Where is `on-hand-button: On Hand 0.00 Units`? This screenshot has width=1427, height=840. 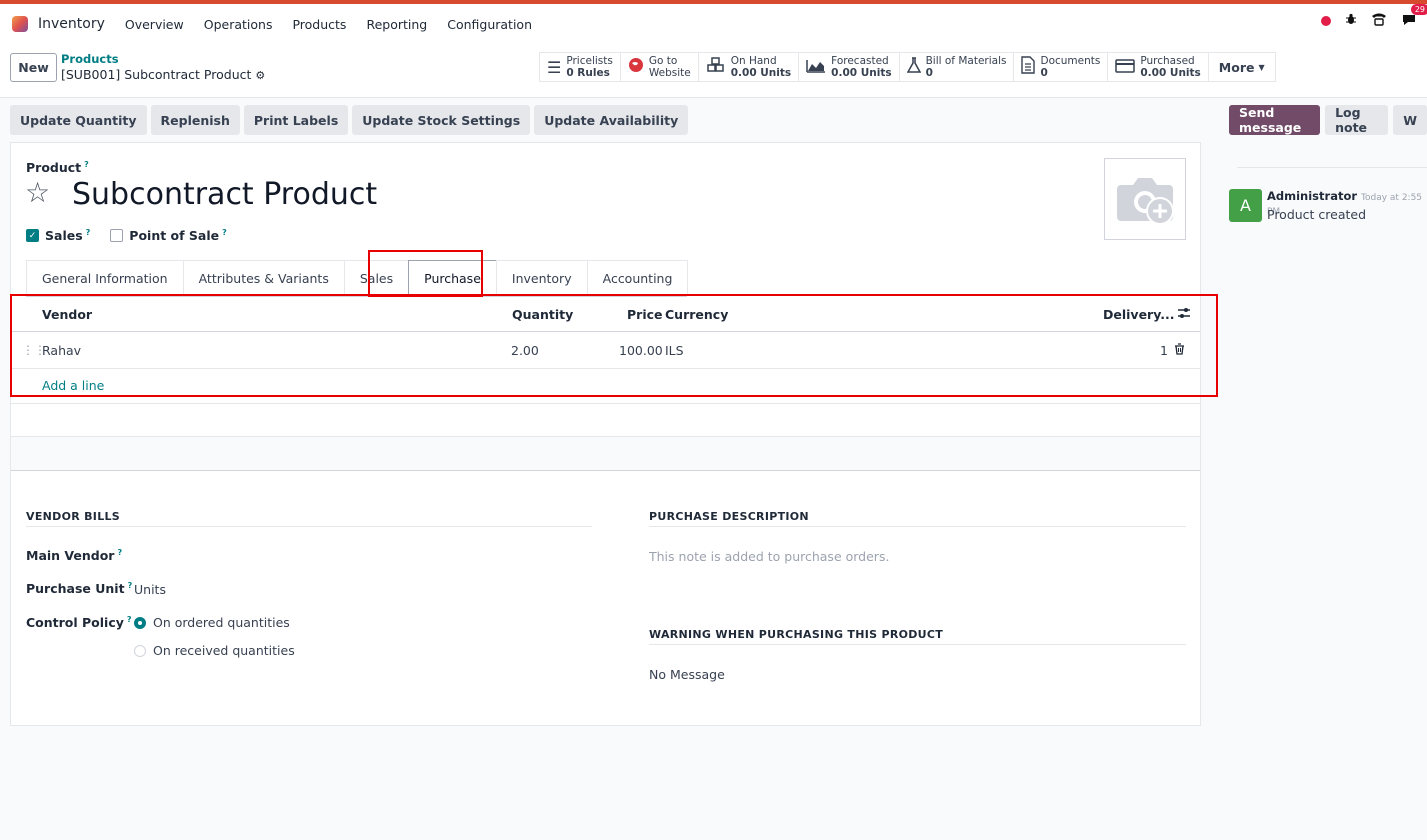
on-hand-button: On Hand 0.00 Units is located at coordinates (749, 67).